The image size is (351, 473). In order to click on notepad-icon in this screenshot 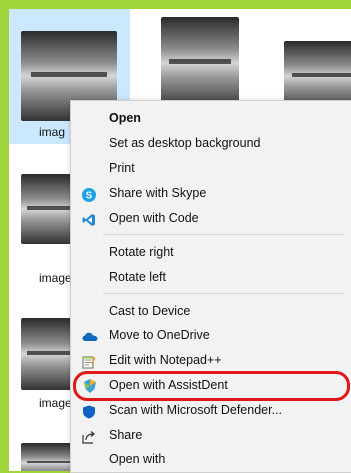, I will do `click(89, 361)`.